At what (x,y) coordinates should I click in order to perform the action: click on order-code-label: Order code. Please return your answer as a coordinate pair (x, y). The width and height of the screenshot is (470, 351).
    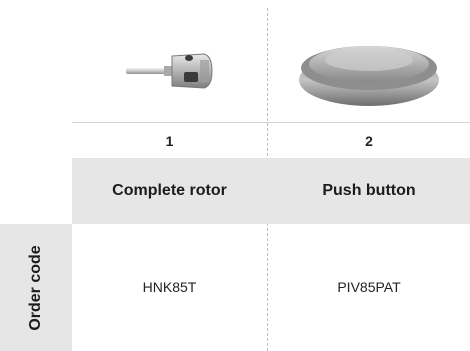
    Looking at the image, I should click on (35, 288).